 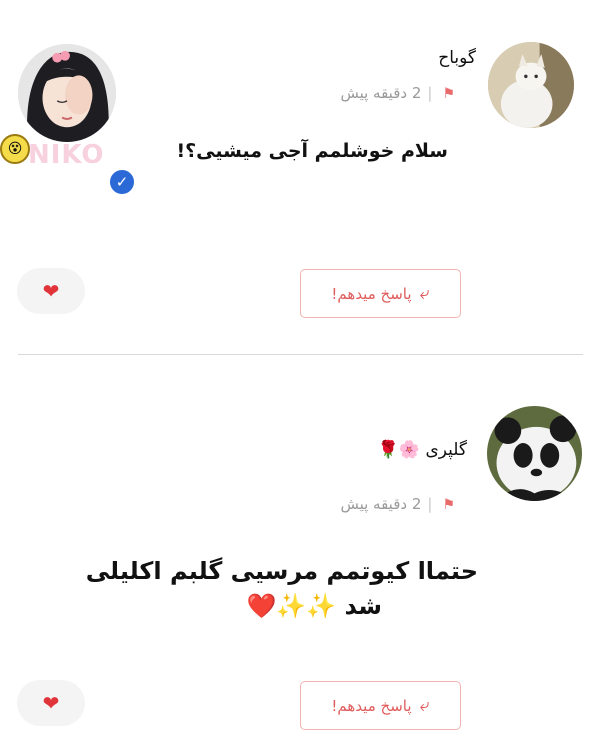 What do you see at coordinates (281, 571) in the screenshot?
I see `comment-2-text-line-1: حتماا کیوتمم مرسیی گلبم اکلیلی` at bounding box center [281, 571].